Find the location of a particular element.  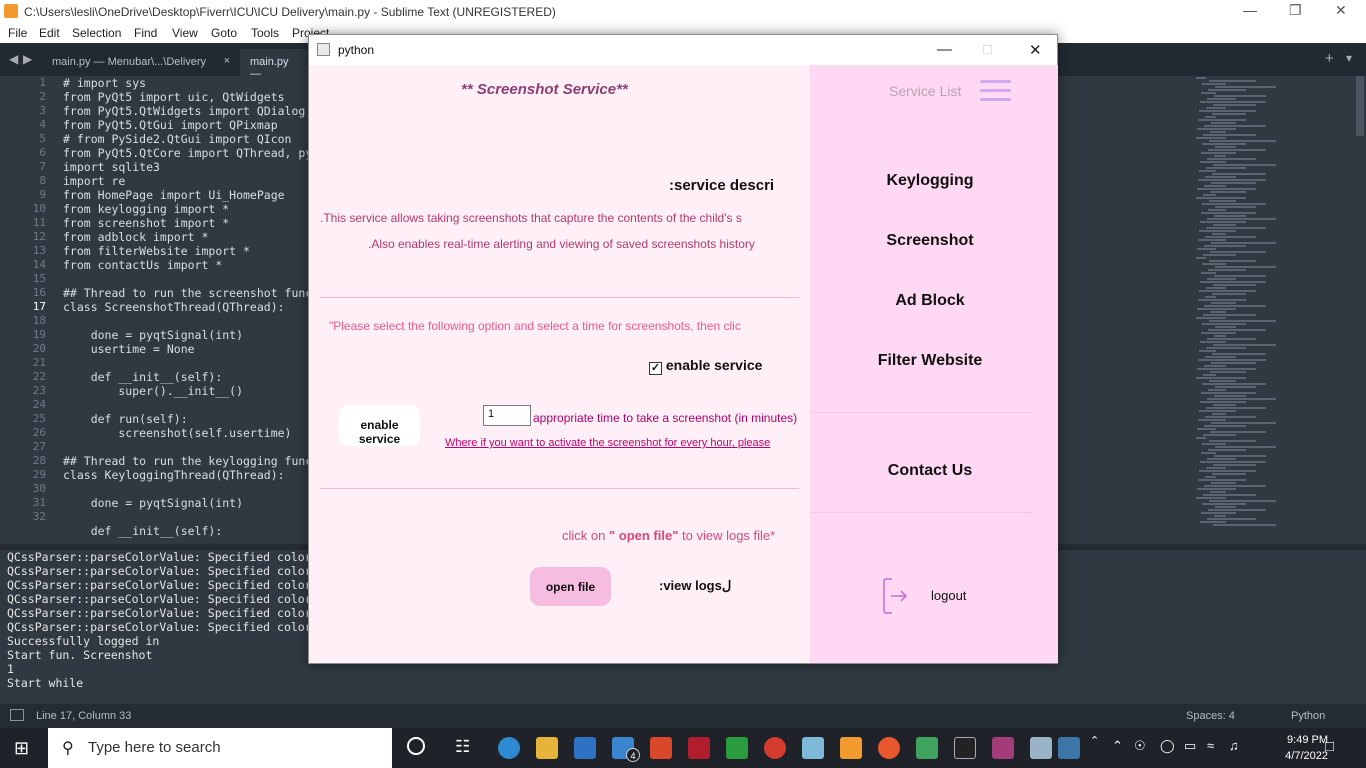

line-number: 16 is located at coordinates (39, 292).